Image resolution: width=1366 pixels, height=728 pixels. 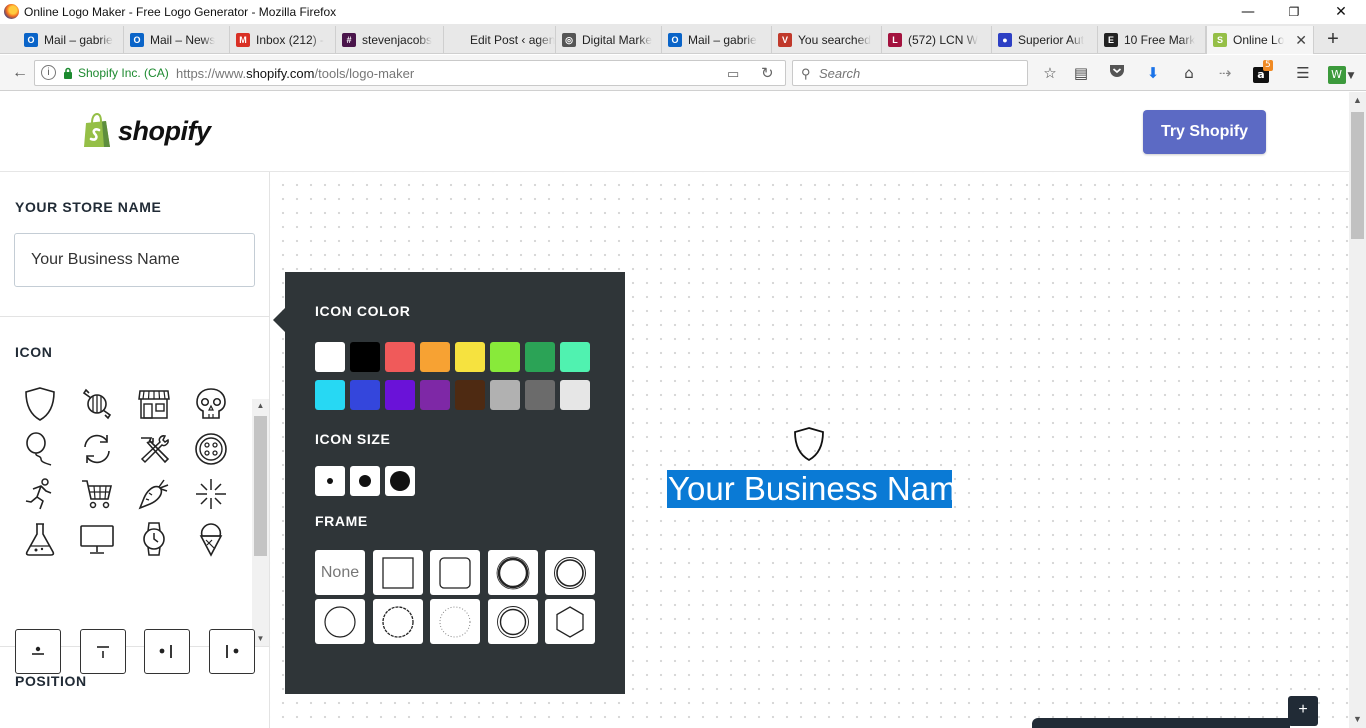 I want to click on expand-drawer-button: +, so click(x=1303, y=711).